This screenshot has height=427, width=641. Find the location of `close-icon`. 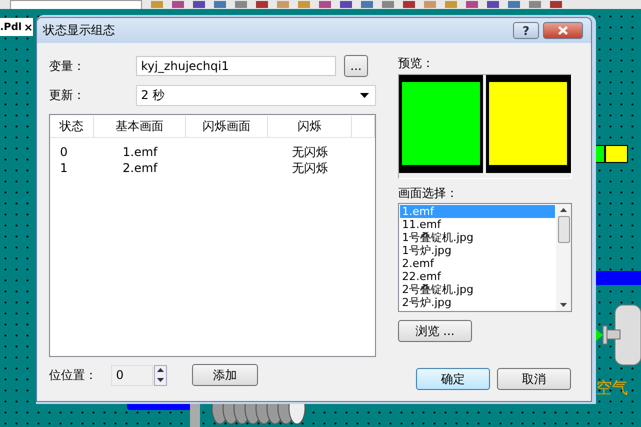

close-icon is located at coordinates (563, 30).